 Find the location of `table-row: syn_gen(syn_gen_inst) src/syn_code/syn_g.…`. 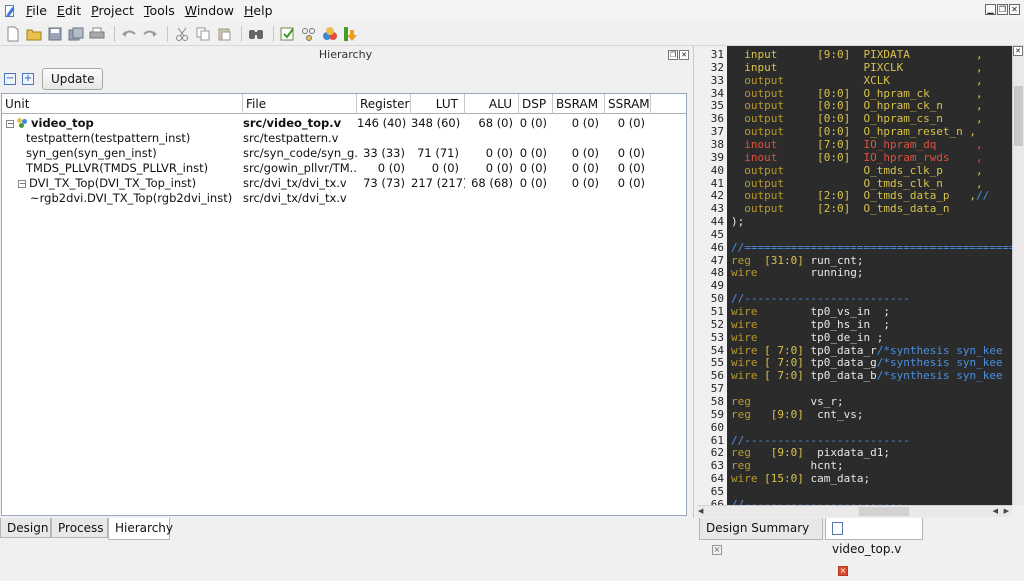

table-row: syn_gen(syn_gen_inst) src/syn_code/syn_g.… is located at coordinates (344, 153).